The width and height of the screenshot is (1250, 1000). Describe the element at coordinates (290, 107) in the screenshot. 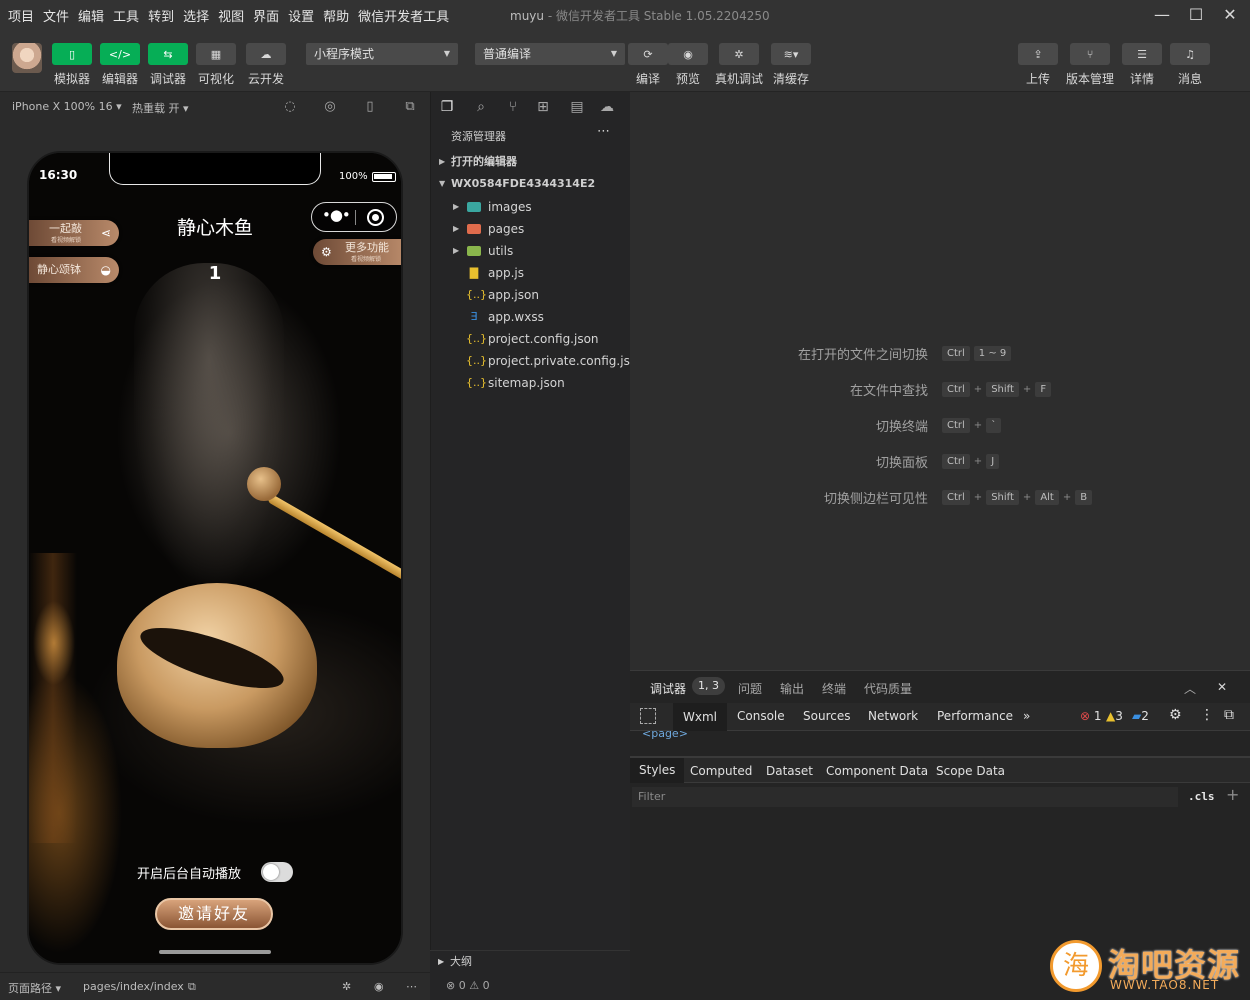

I see `rotate-icon: ◌` at that location.